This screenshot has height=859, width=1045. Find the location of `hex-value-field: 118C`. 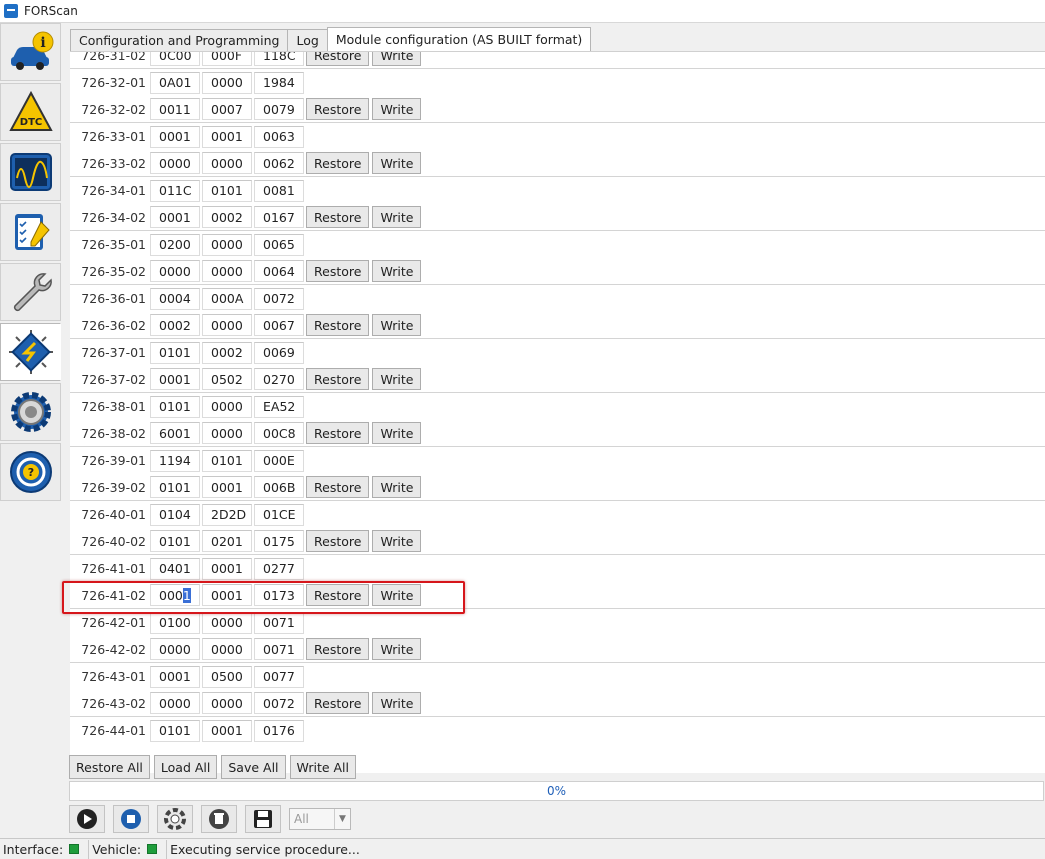

hex-value-field: 118C is located at coordinates (279, 59).